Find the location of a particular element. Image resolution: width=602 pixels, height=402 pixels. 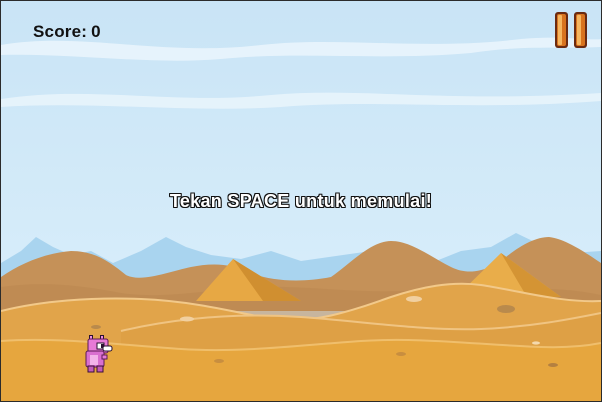

score-value: 0 is located at coordinates (96, 31).